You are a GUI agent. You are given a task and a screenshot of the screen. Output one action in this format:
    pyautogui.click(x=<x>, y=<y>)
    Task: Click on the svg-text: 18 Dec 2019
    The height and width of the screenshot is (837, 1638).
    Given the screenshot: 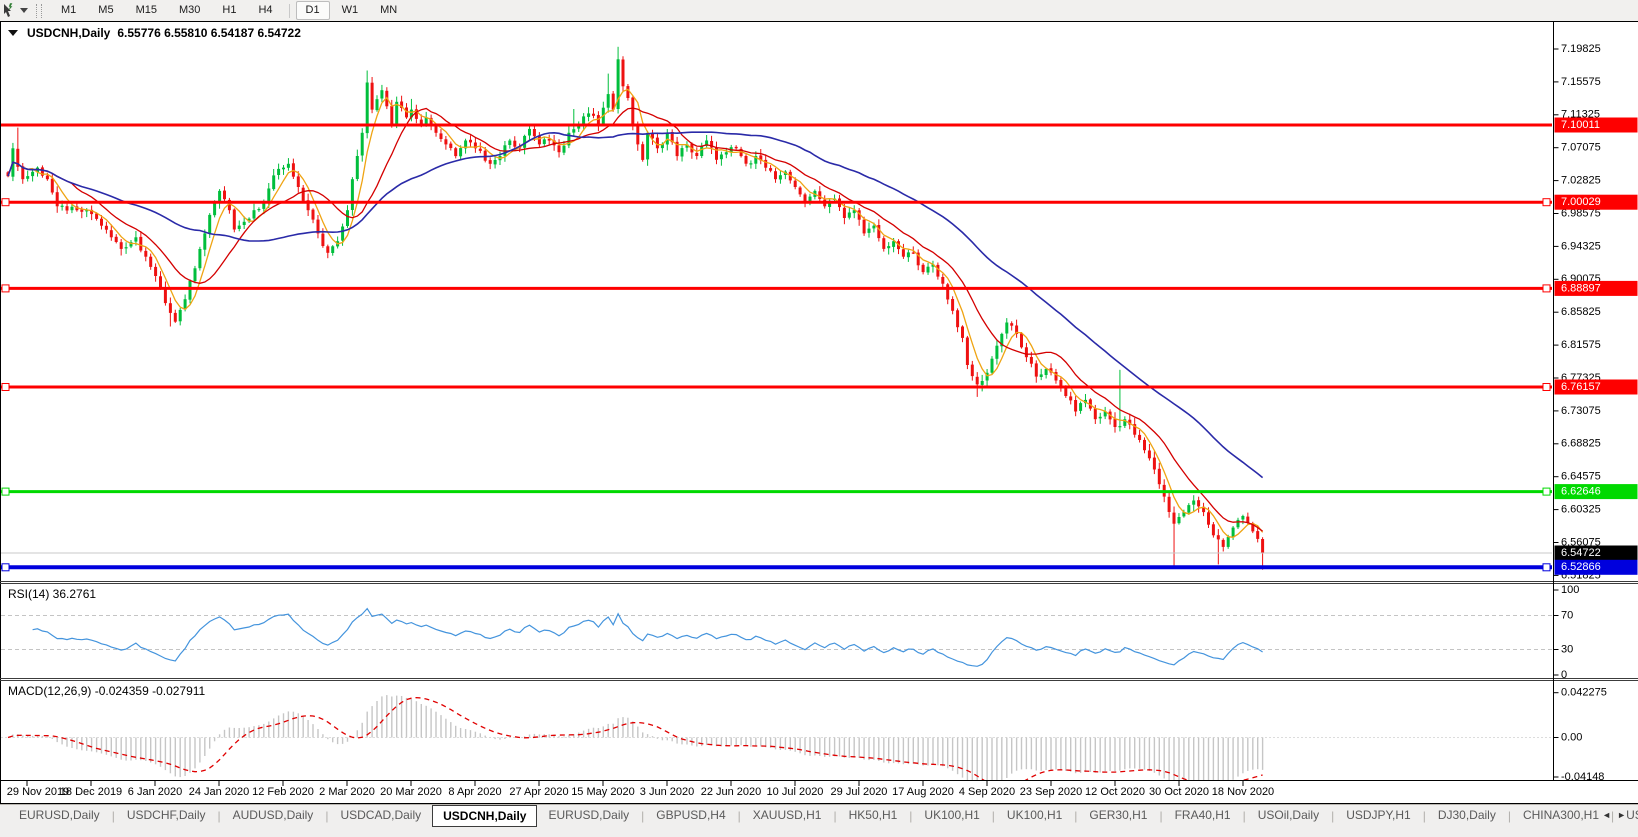 What is the action you would take?
    pyautogui.click(x=91, y=792)
    